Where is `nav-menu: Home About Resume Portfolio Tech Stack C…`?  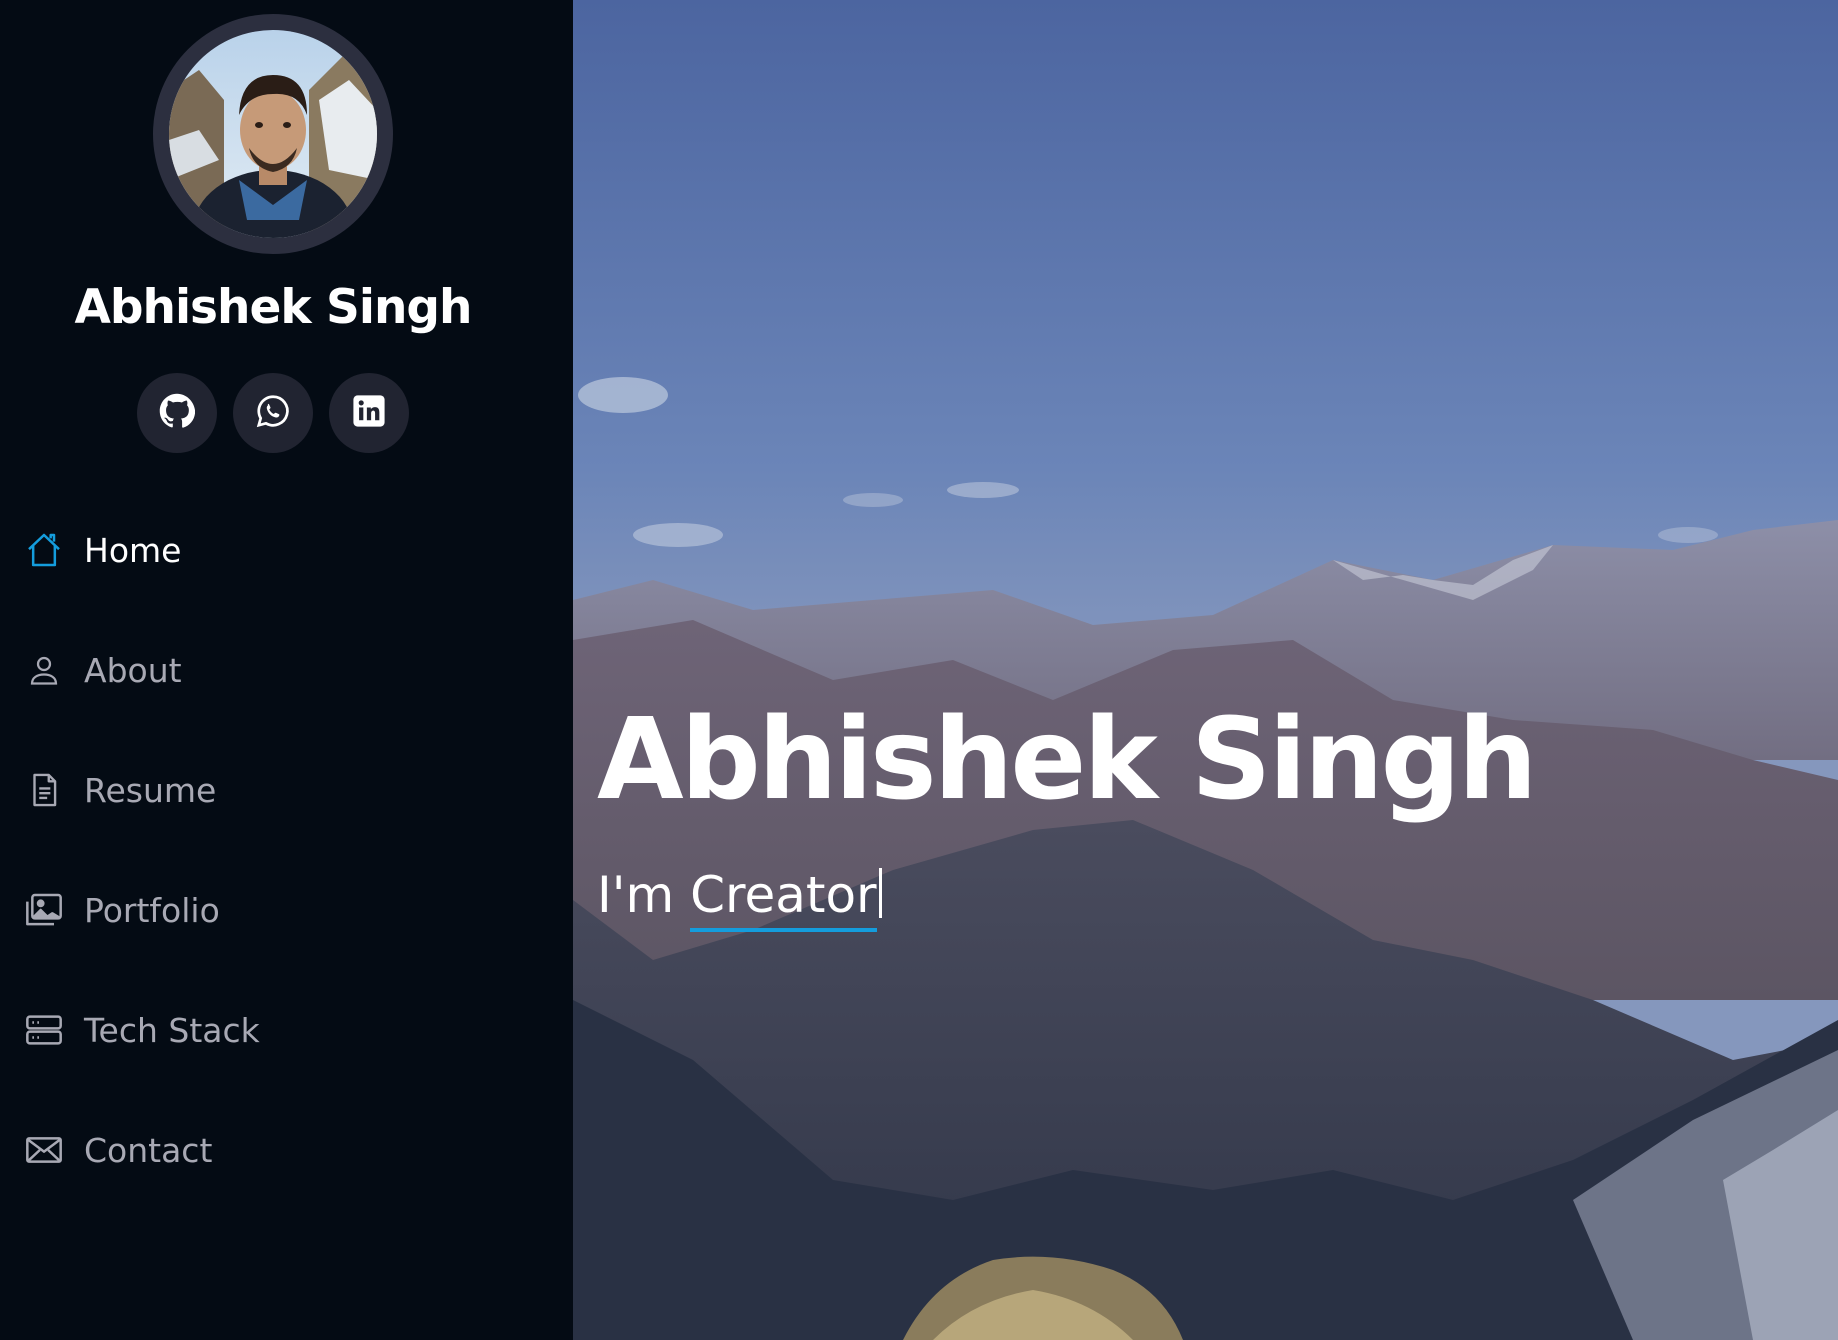
nav-menu: Home About Resume Portfolio Tech Stack C… is located at coordinates (141, 880).